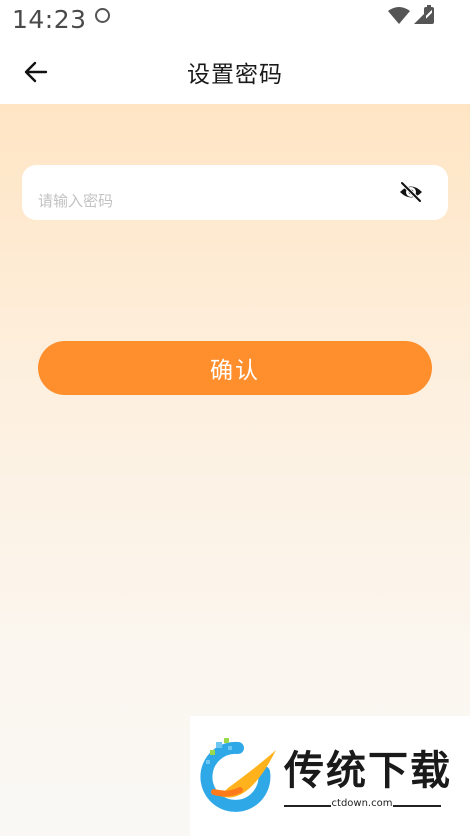 The height and width of the screenshot is (836, 470). Describe the element at coordinates (362, 803) in the screenshot. I see `watermark-url: ctdown.com` at that location.